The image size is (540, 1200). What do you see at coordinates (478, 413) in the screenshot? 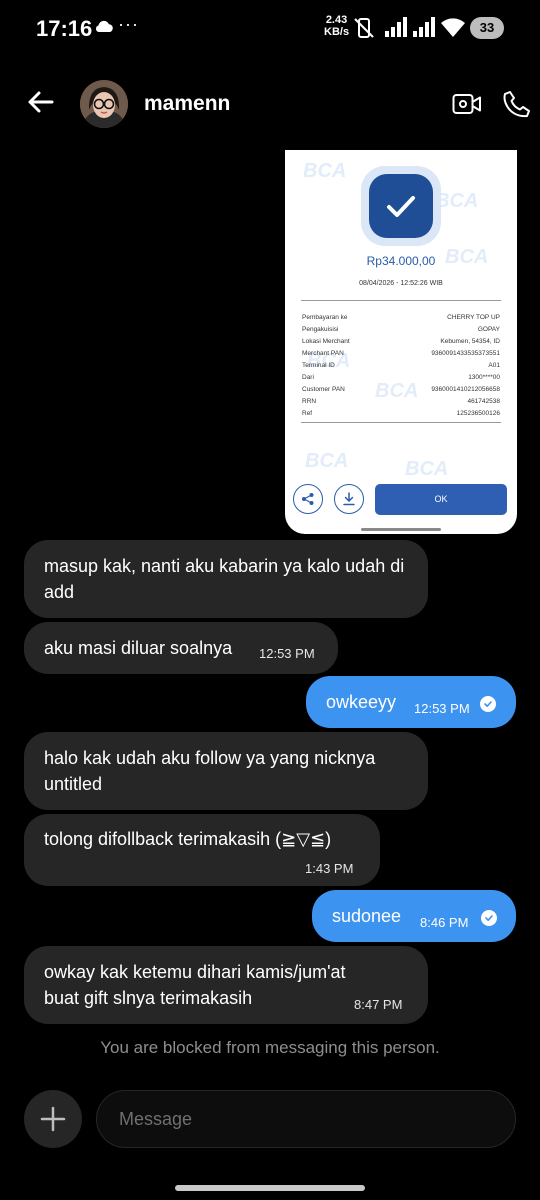
I see `receipt-row-value: 125236500126` at bounding box center [478, 413].